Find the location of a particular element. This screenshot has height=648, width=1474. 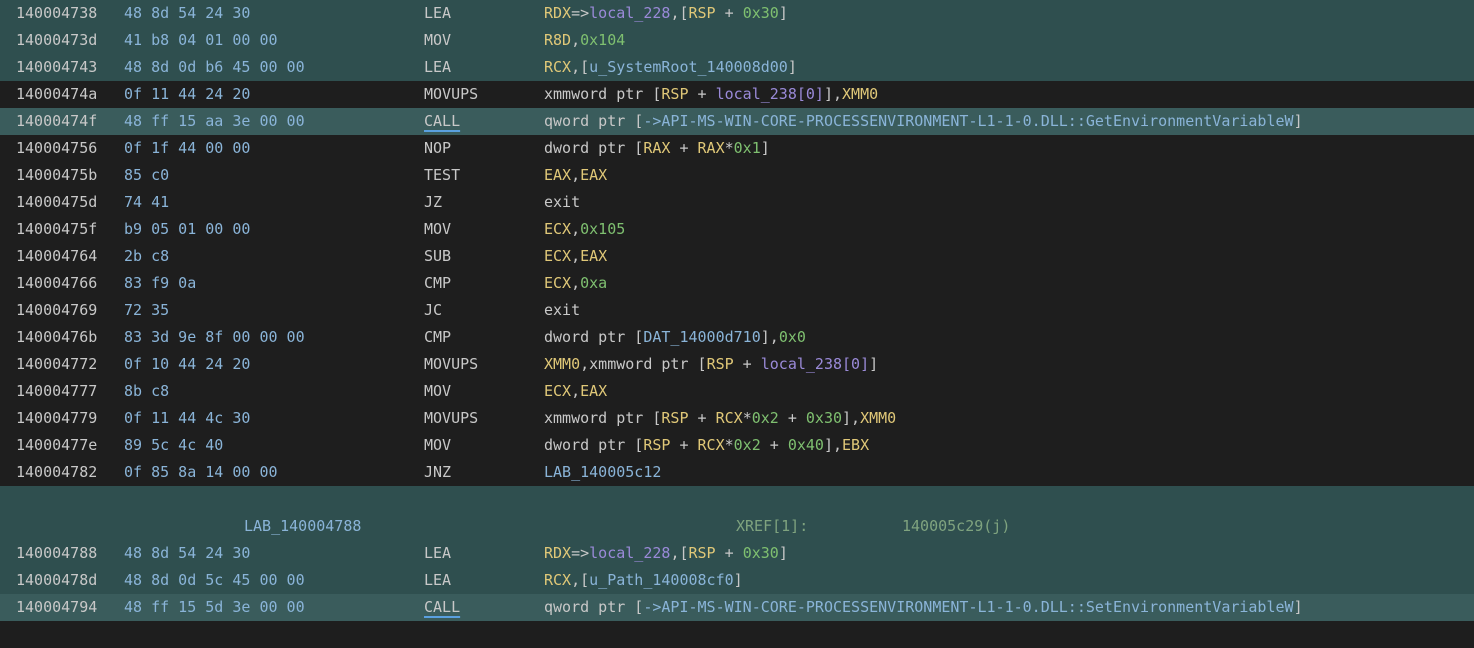

instruction-row: 140004777 8b c8 MOV ECX,EAX is located at coordinates (737, 391).